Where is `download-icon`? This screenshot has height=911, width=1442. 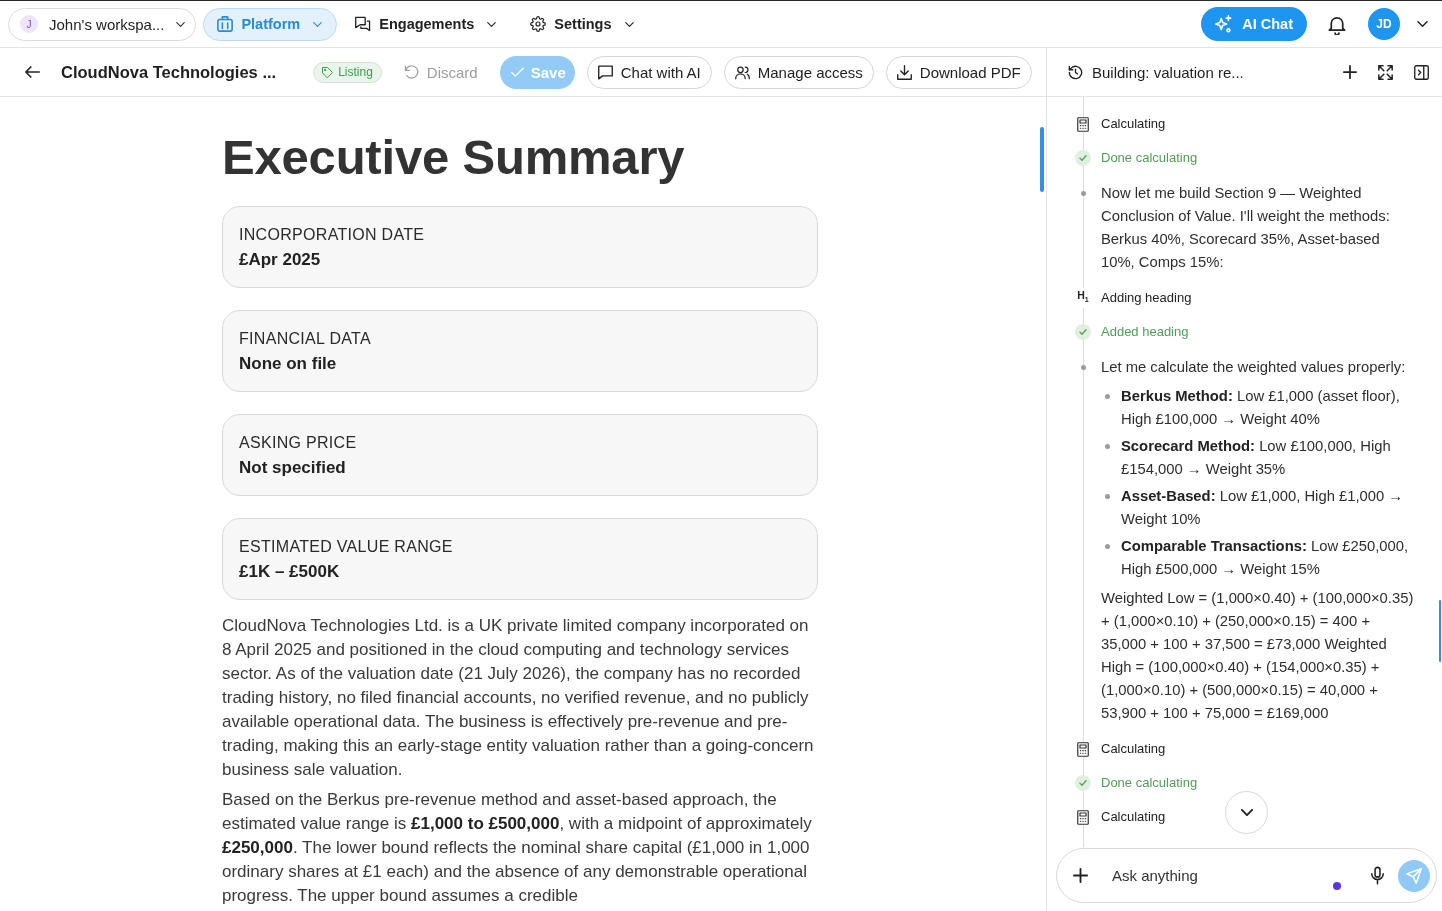 download-icon is located at coordinates (904, 72).